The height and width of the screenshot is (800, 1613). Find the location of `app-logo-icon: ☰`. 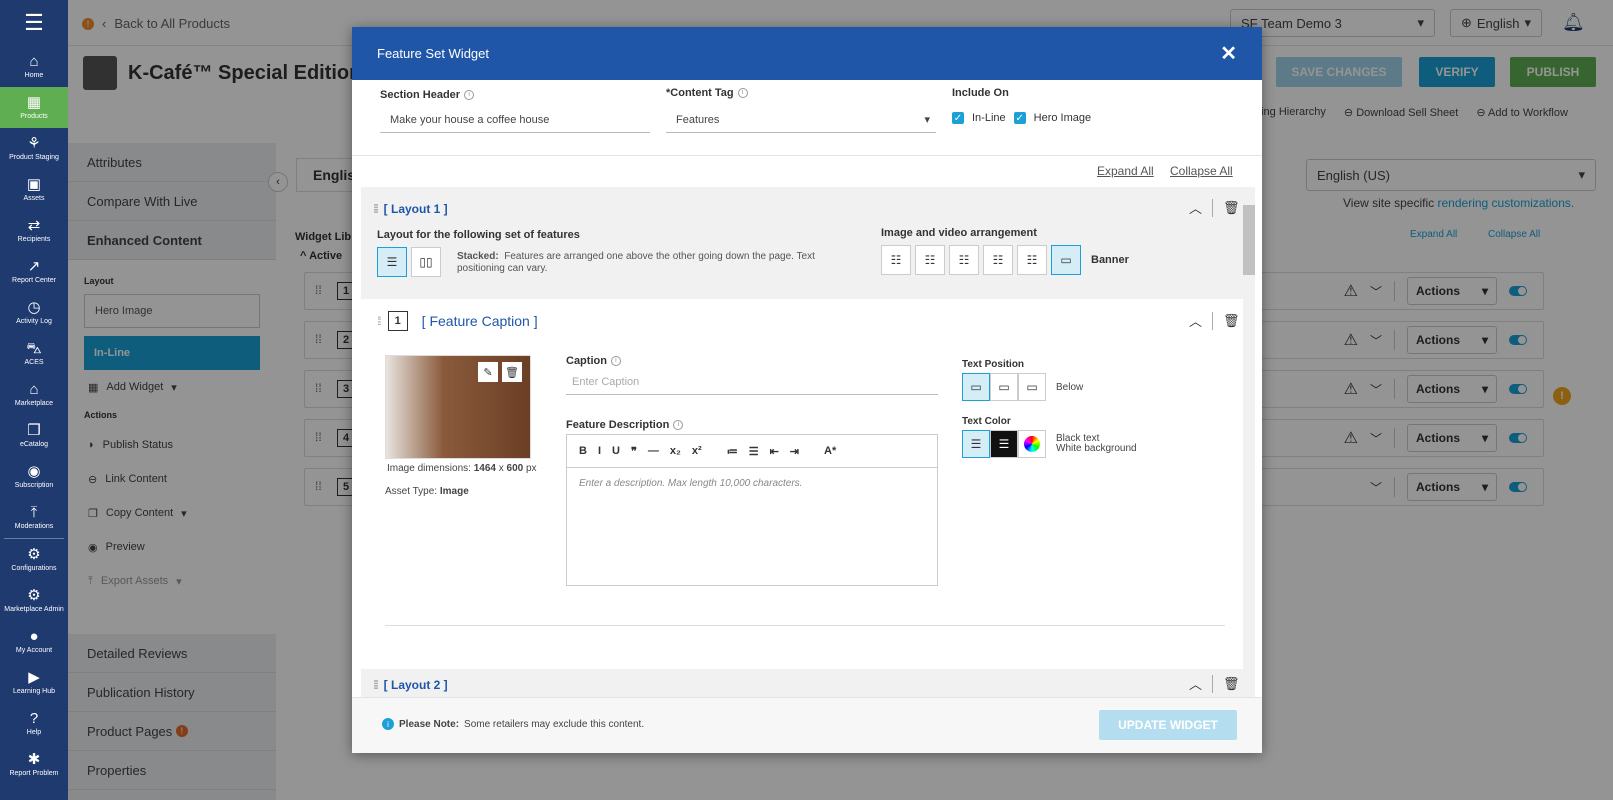

app-logo-icon: ☰ is located at coordinates (34, 23).